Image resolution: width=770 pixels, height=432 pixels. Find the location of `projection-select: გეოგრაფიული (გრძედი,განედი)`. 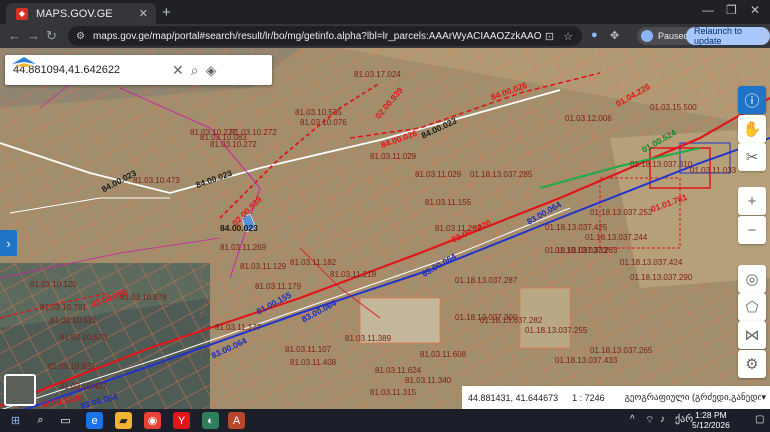

projection-select: გეოგრაფიული (გრძედი,განედი) is located at coordinates (693, 397).